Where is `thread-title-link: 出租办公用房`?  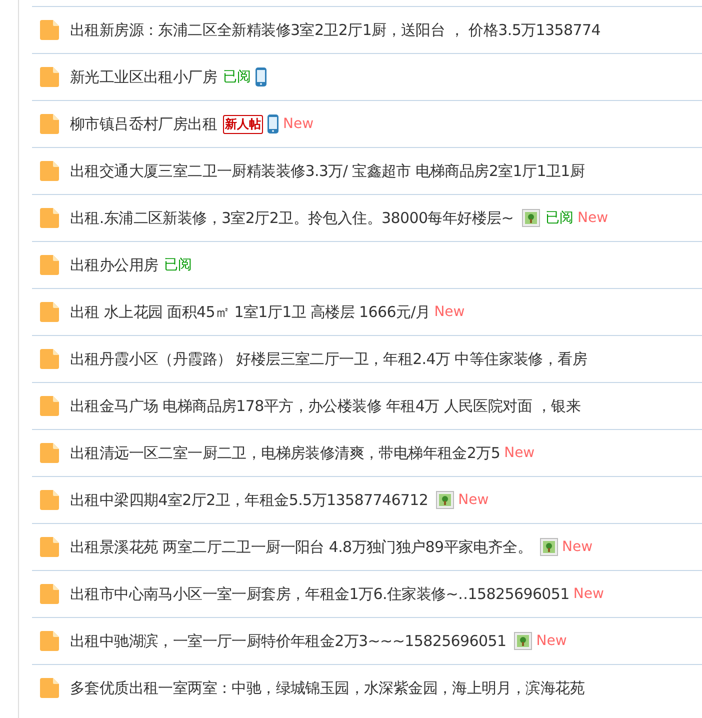
thread-title-link: 出租办公用房 is located at coordinates (114, 265).